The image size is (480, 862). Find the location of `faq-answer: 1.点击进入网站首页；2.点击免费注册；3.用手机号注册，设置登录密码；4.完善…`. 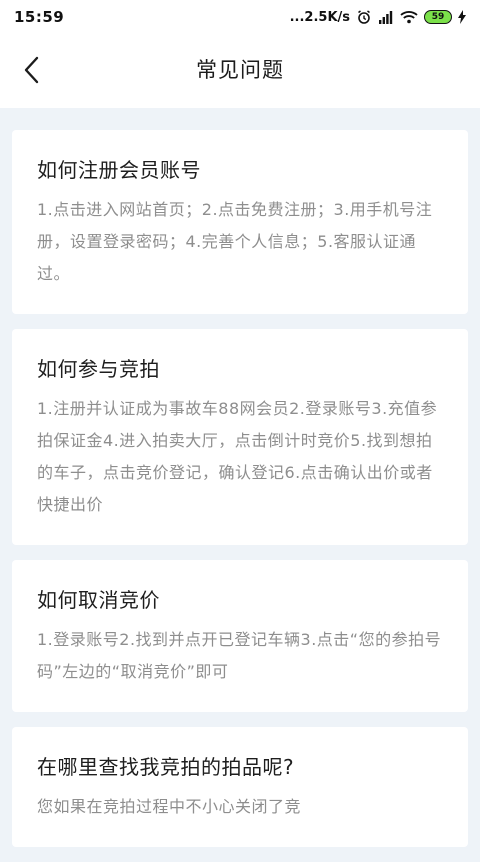

faq-answer: 1.点击进入网站首页；2.点击免费注册；3.用手机号注册，设置登录密码；4.完善… is located at coordinates (235, 241).